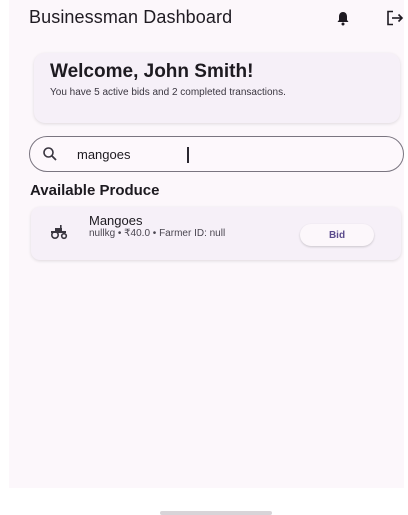  I want to click on logout-icon, so click(395, 18).